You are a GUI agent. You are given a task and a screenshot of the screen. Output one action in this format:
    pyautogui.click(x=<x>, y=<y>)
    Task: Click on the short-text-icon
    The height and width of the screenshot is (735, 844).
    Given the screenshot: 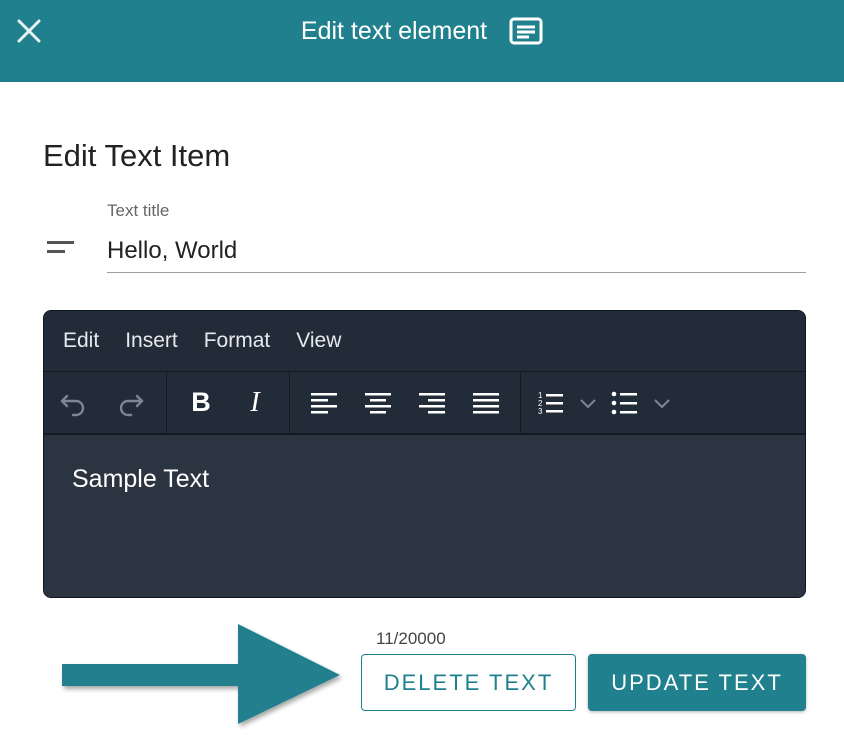 What is the action you would take?
    pyautogui.click(x=60, y=247)
    